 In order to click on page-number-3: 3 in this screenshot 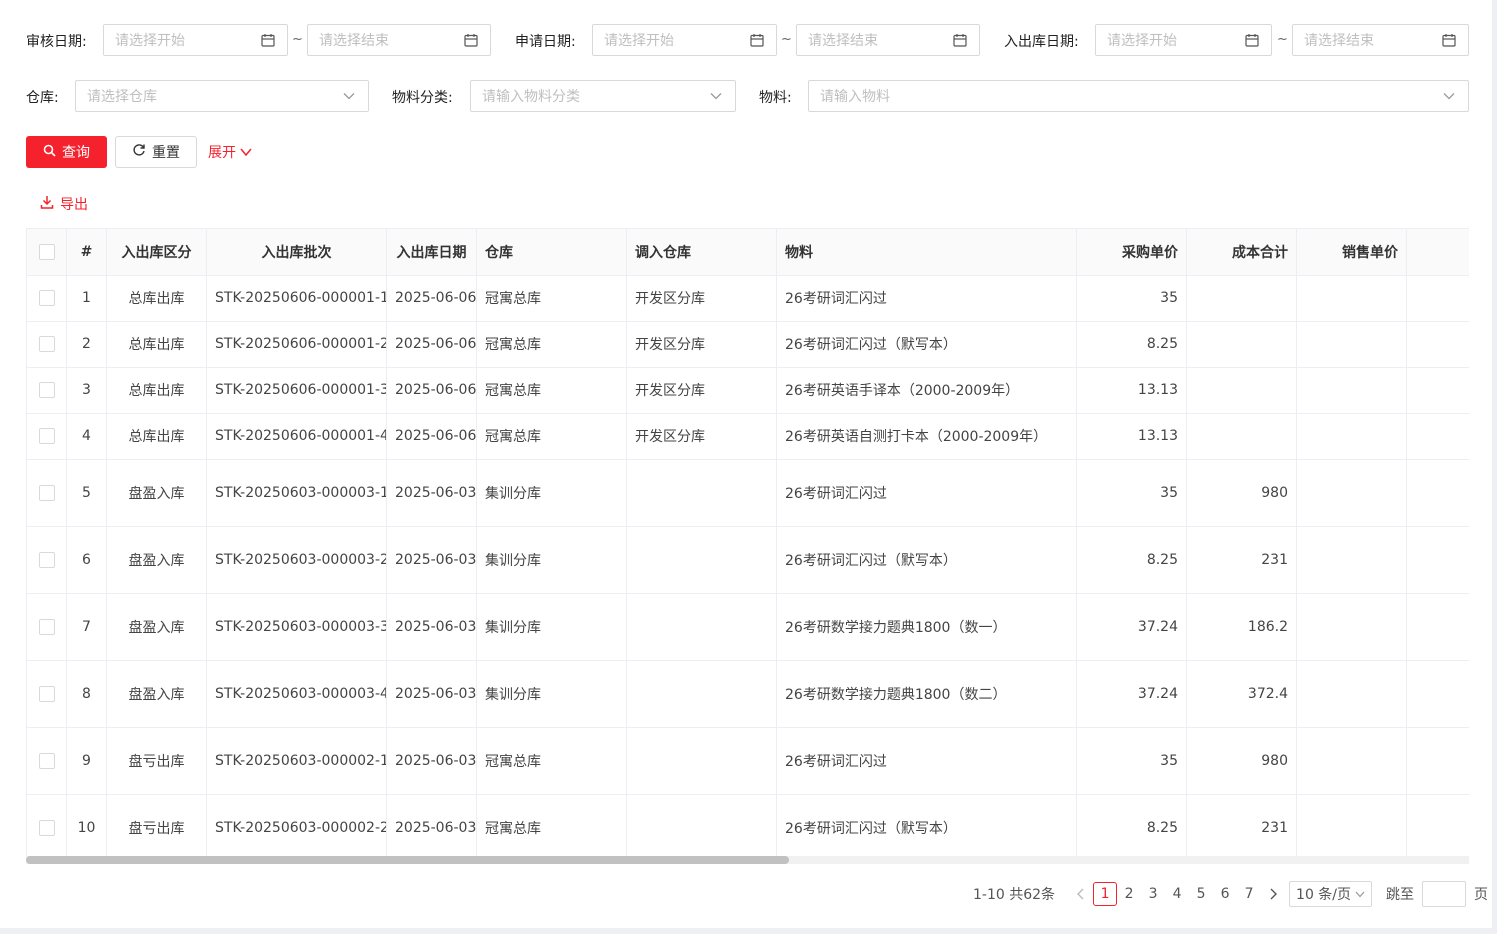, I will do `click(1153, 894)`.